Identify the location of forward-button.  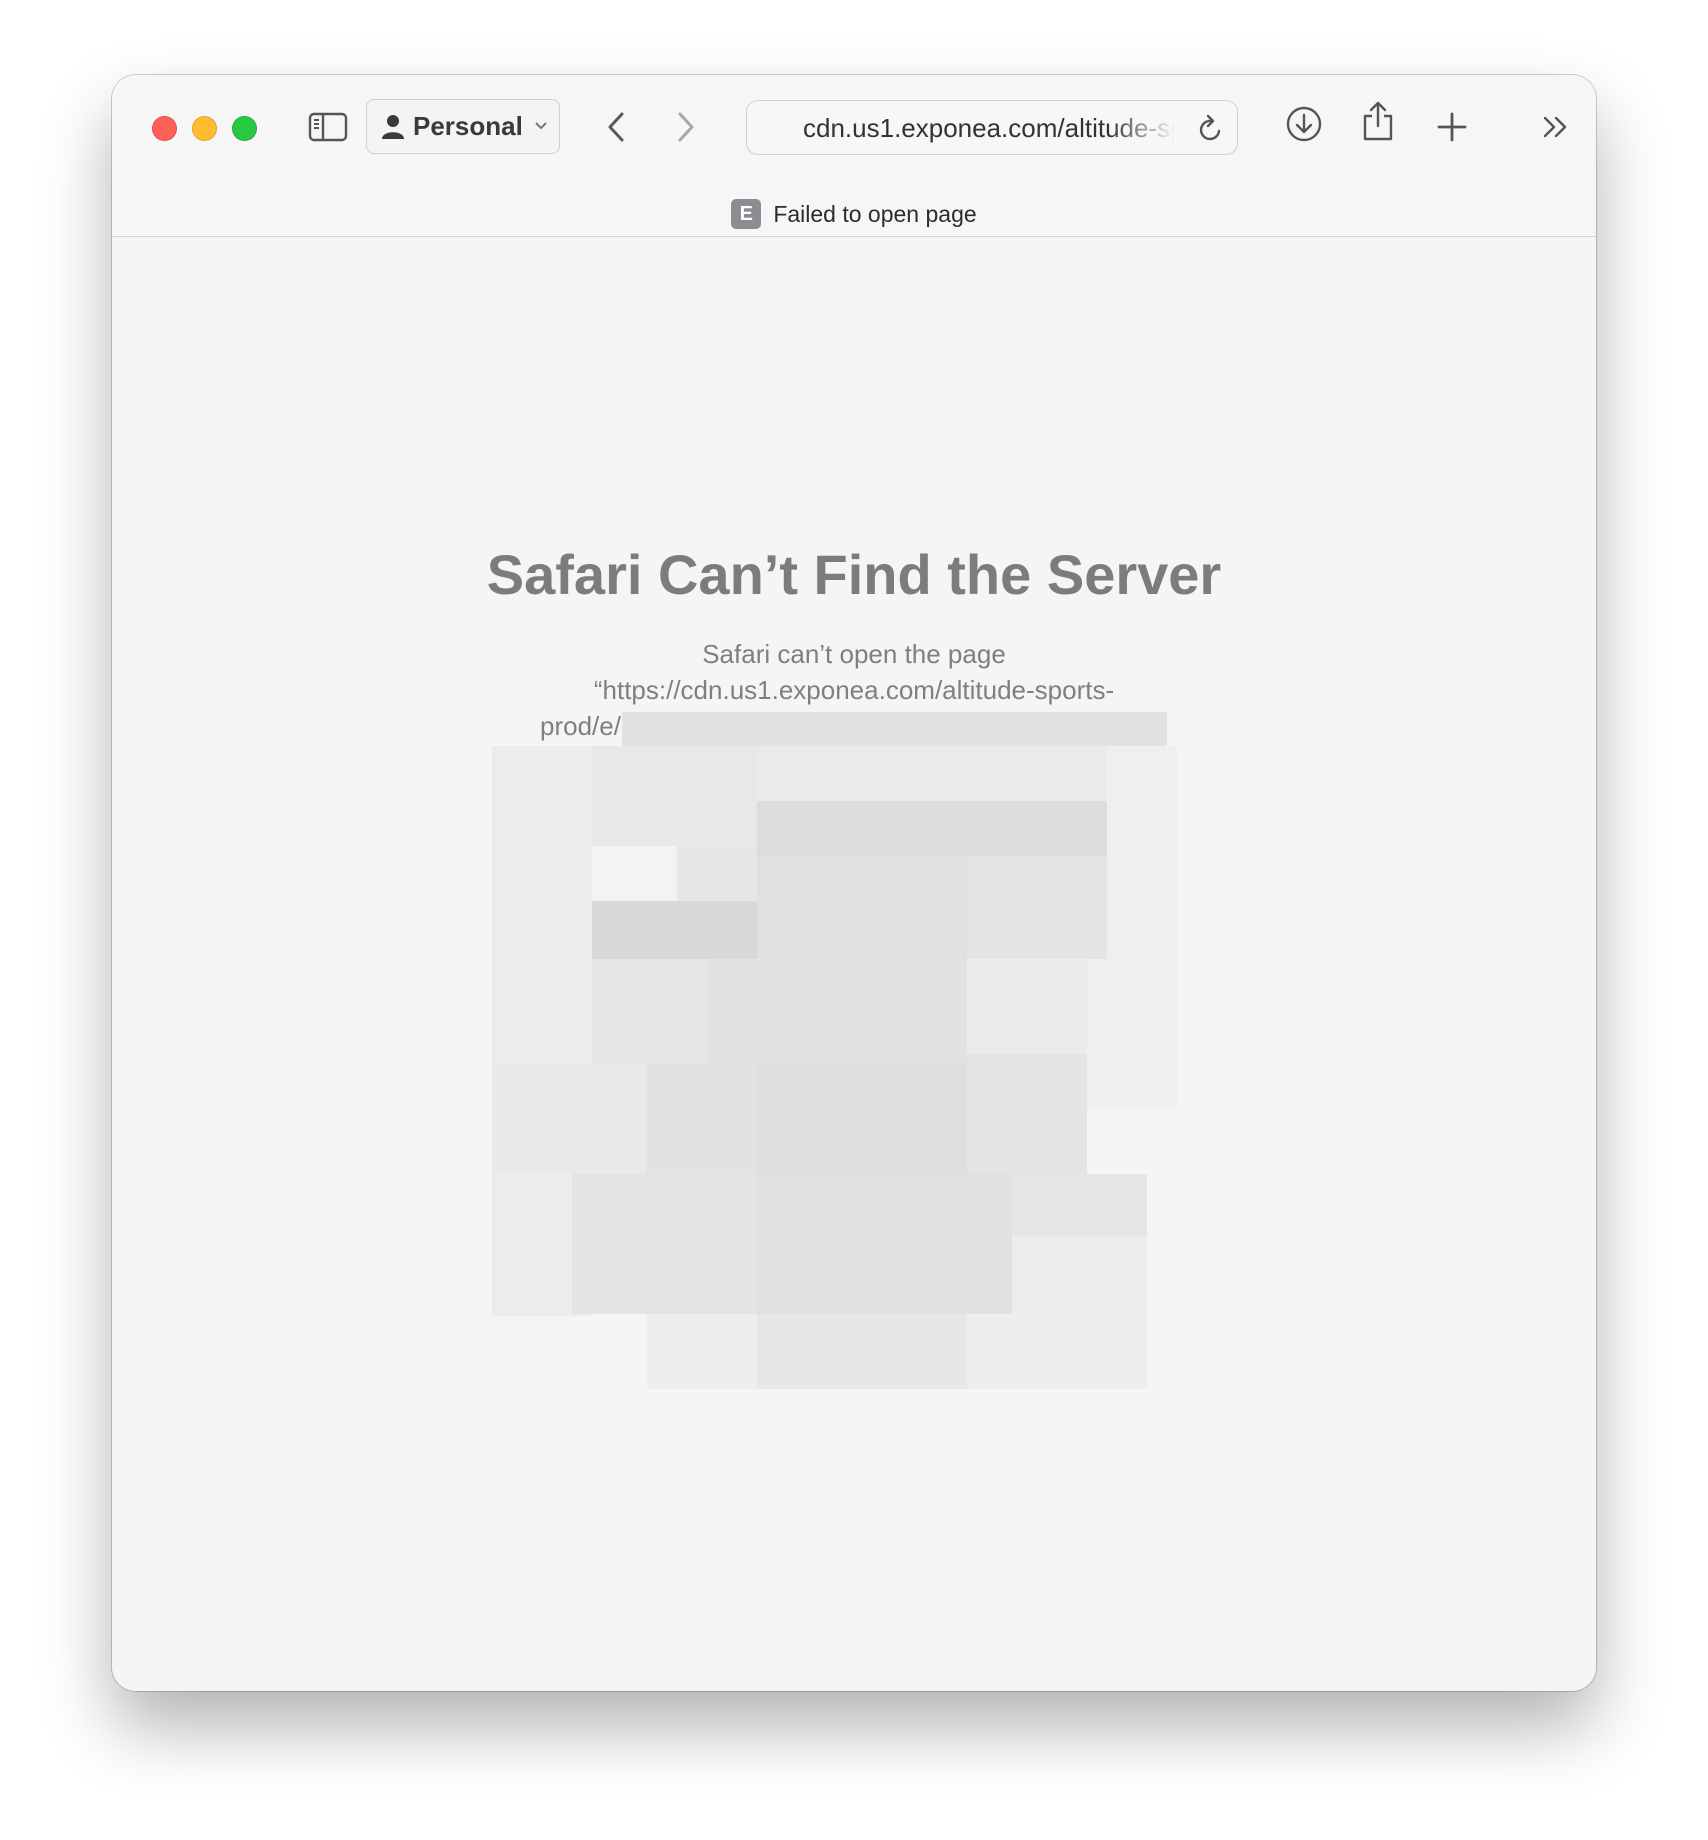
(686, 127).